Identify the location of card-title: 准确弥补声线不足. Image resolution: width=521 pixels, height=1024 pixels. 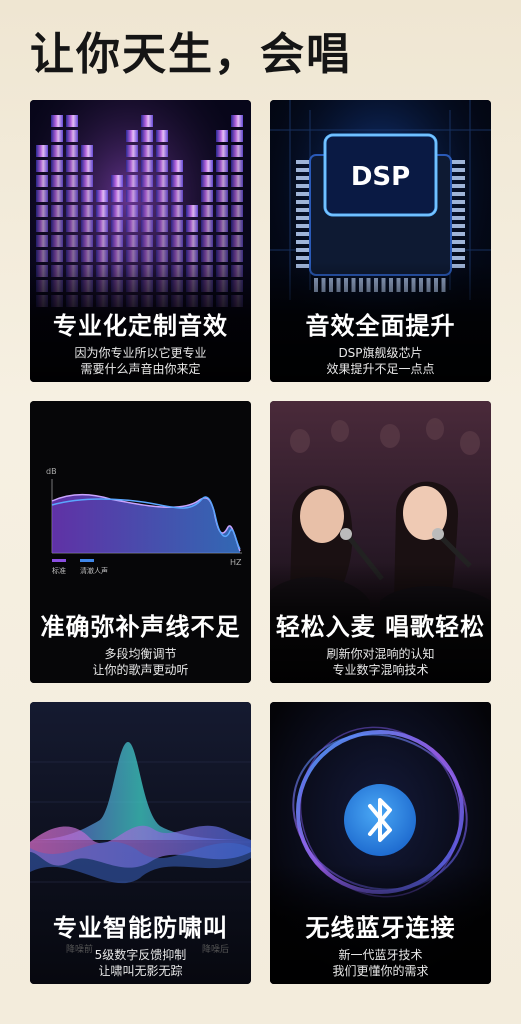
(140, 627).